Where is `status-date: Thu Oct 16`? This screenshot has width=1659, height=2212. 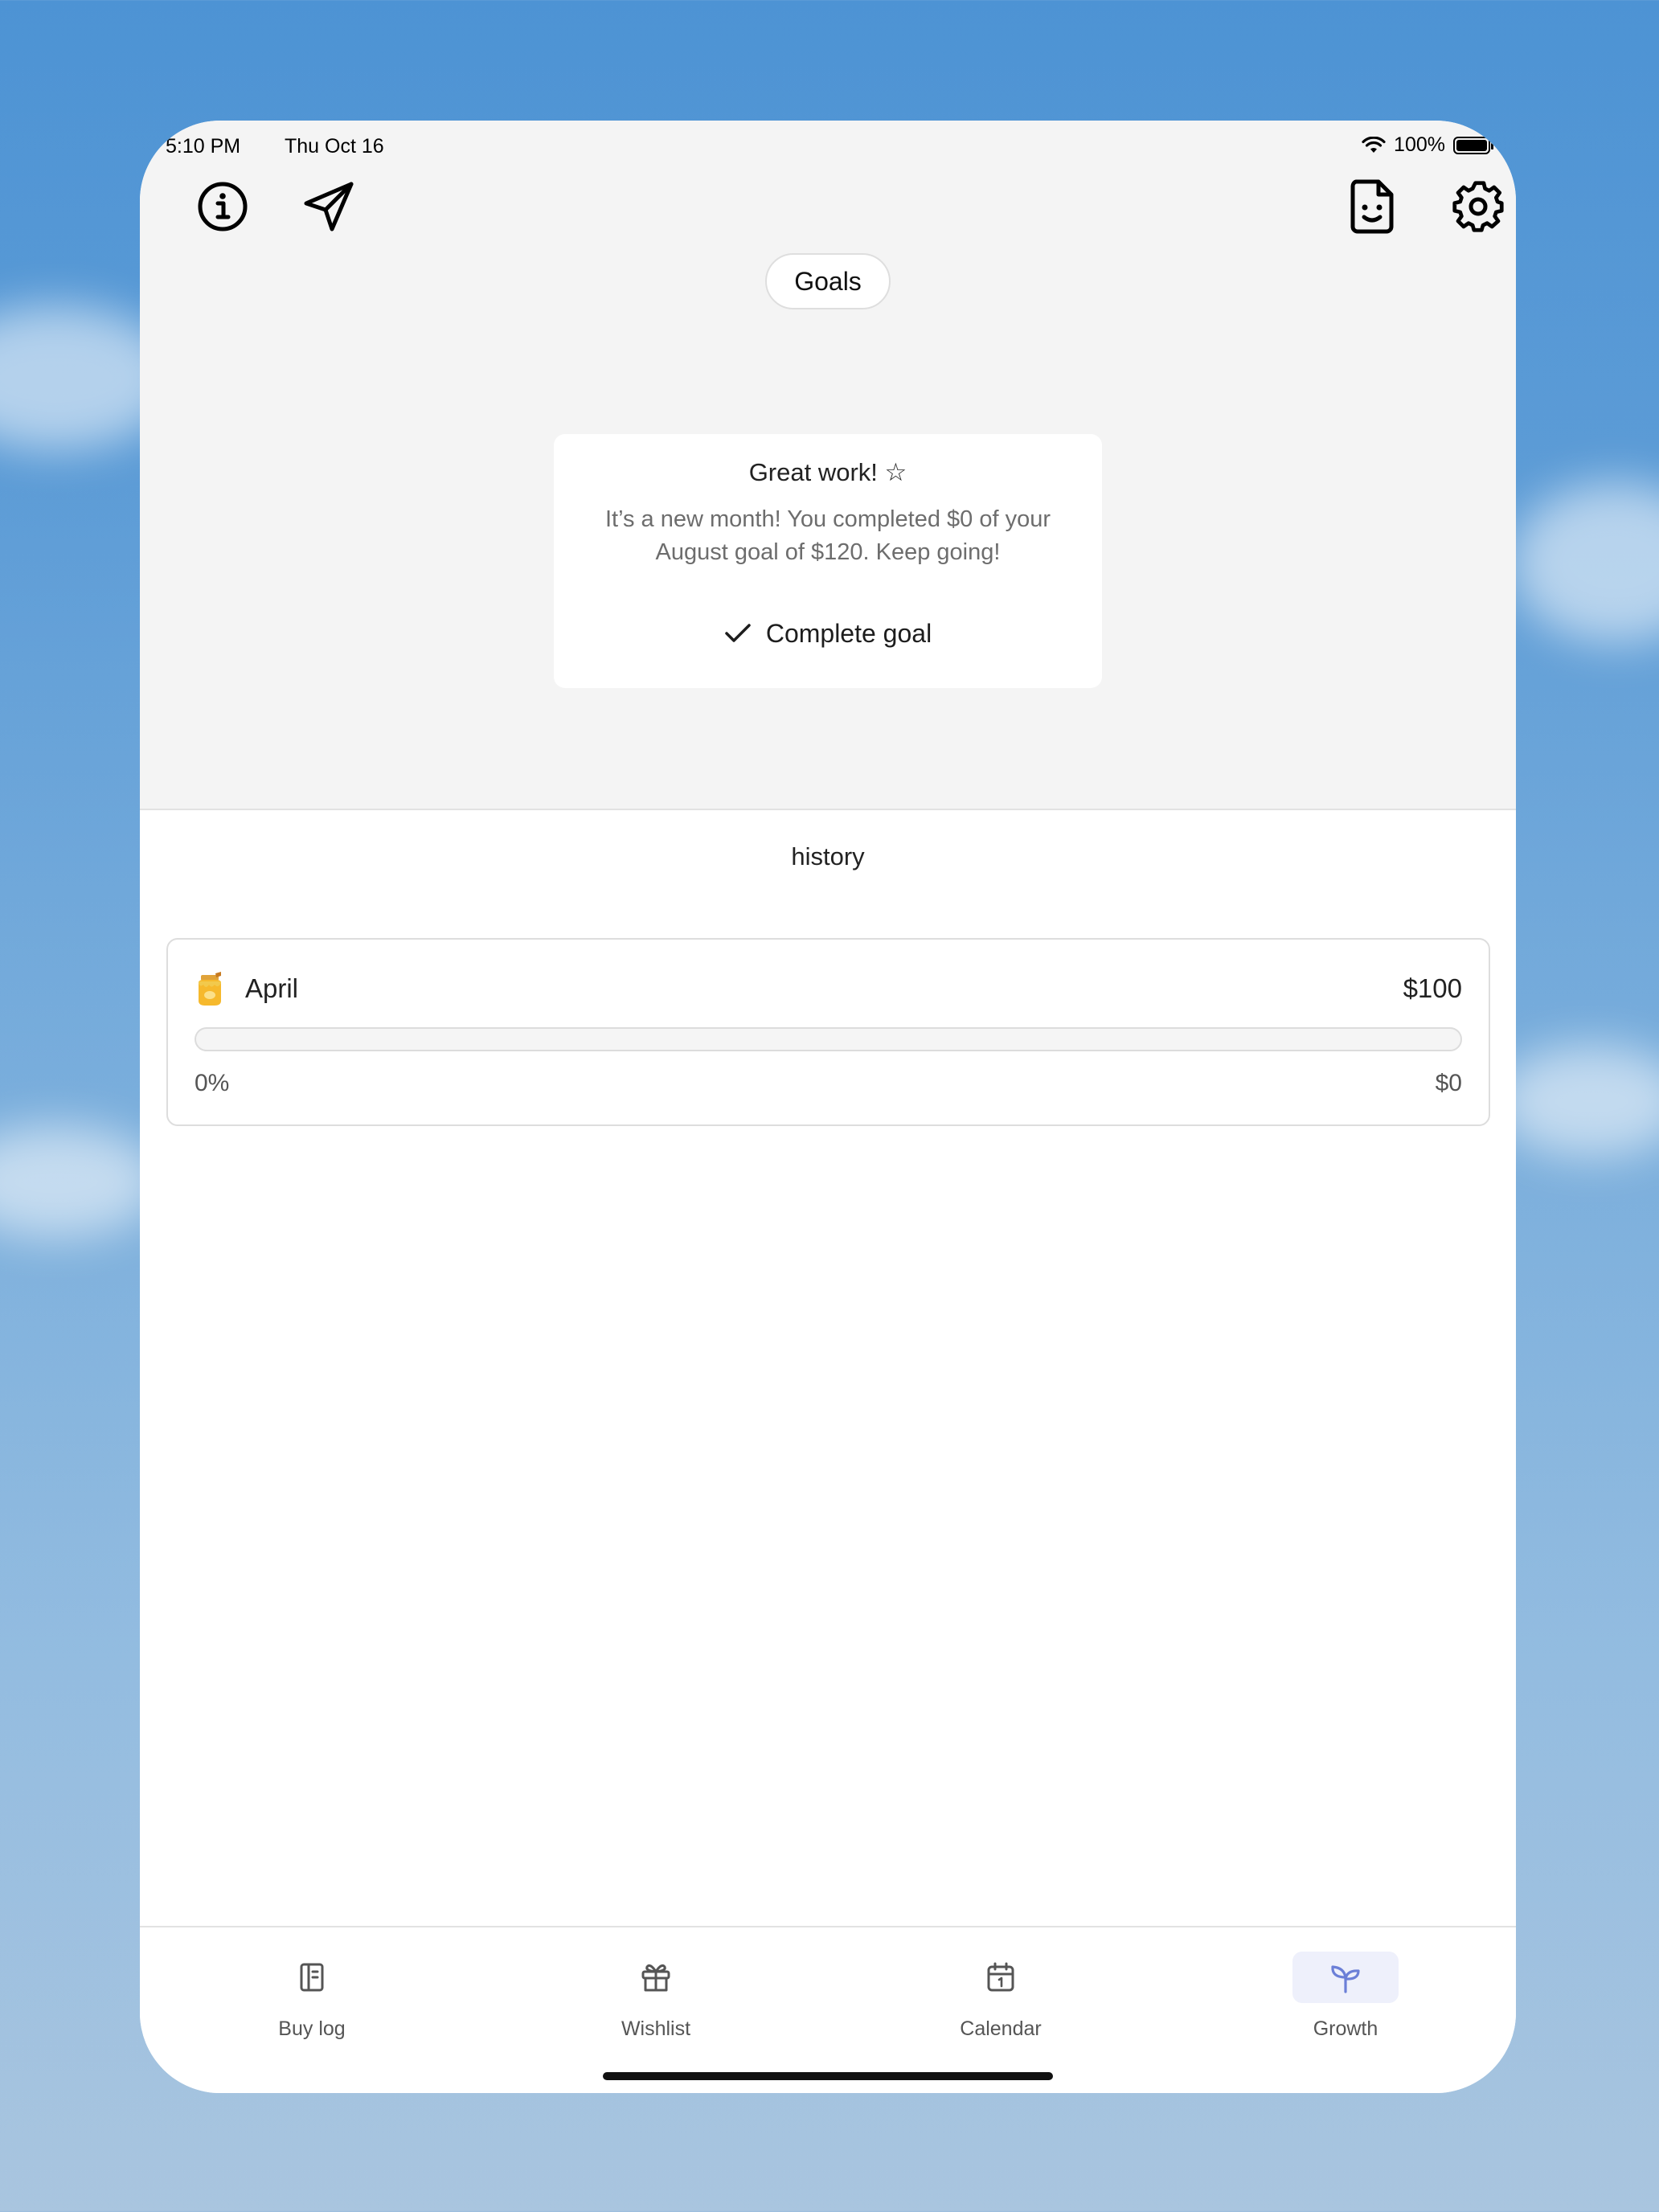
status-date: Thu Oct 16 is located at coordinates (334, 146).